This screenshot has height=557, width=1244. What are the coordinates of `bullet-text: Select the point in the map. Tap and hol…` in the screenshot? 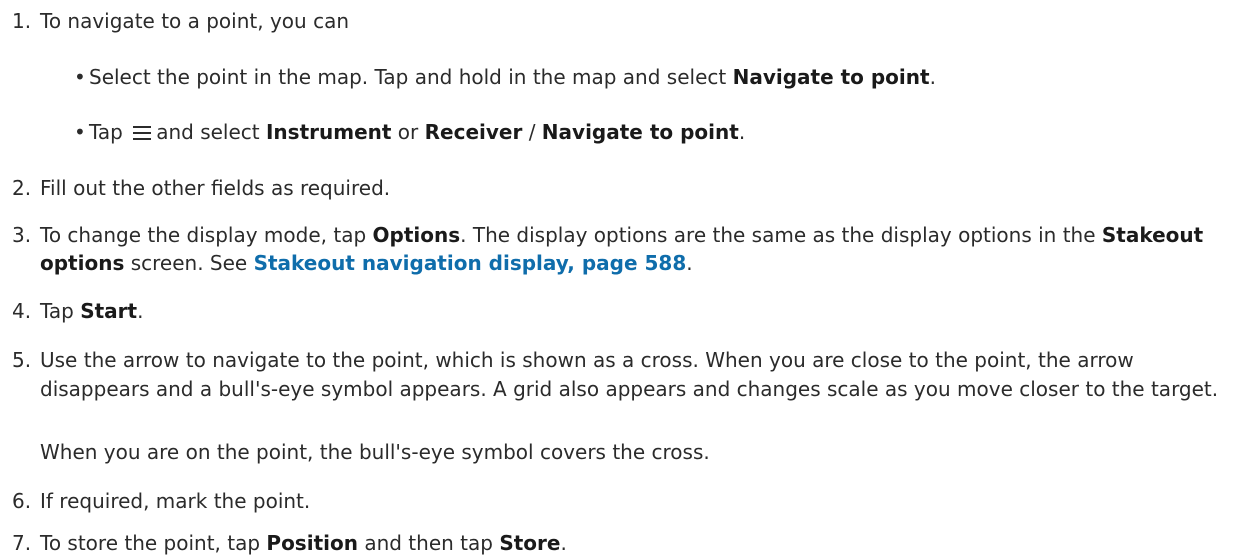 It's located at (411, 77).